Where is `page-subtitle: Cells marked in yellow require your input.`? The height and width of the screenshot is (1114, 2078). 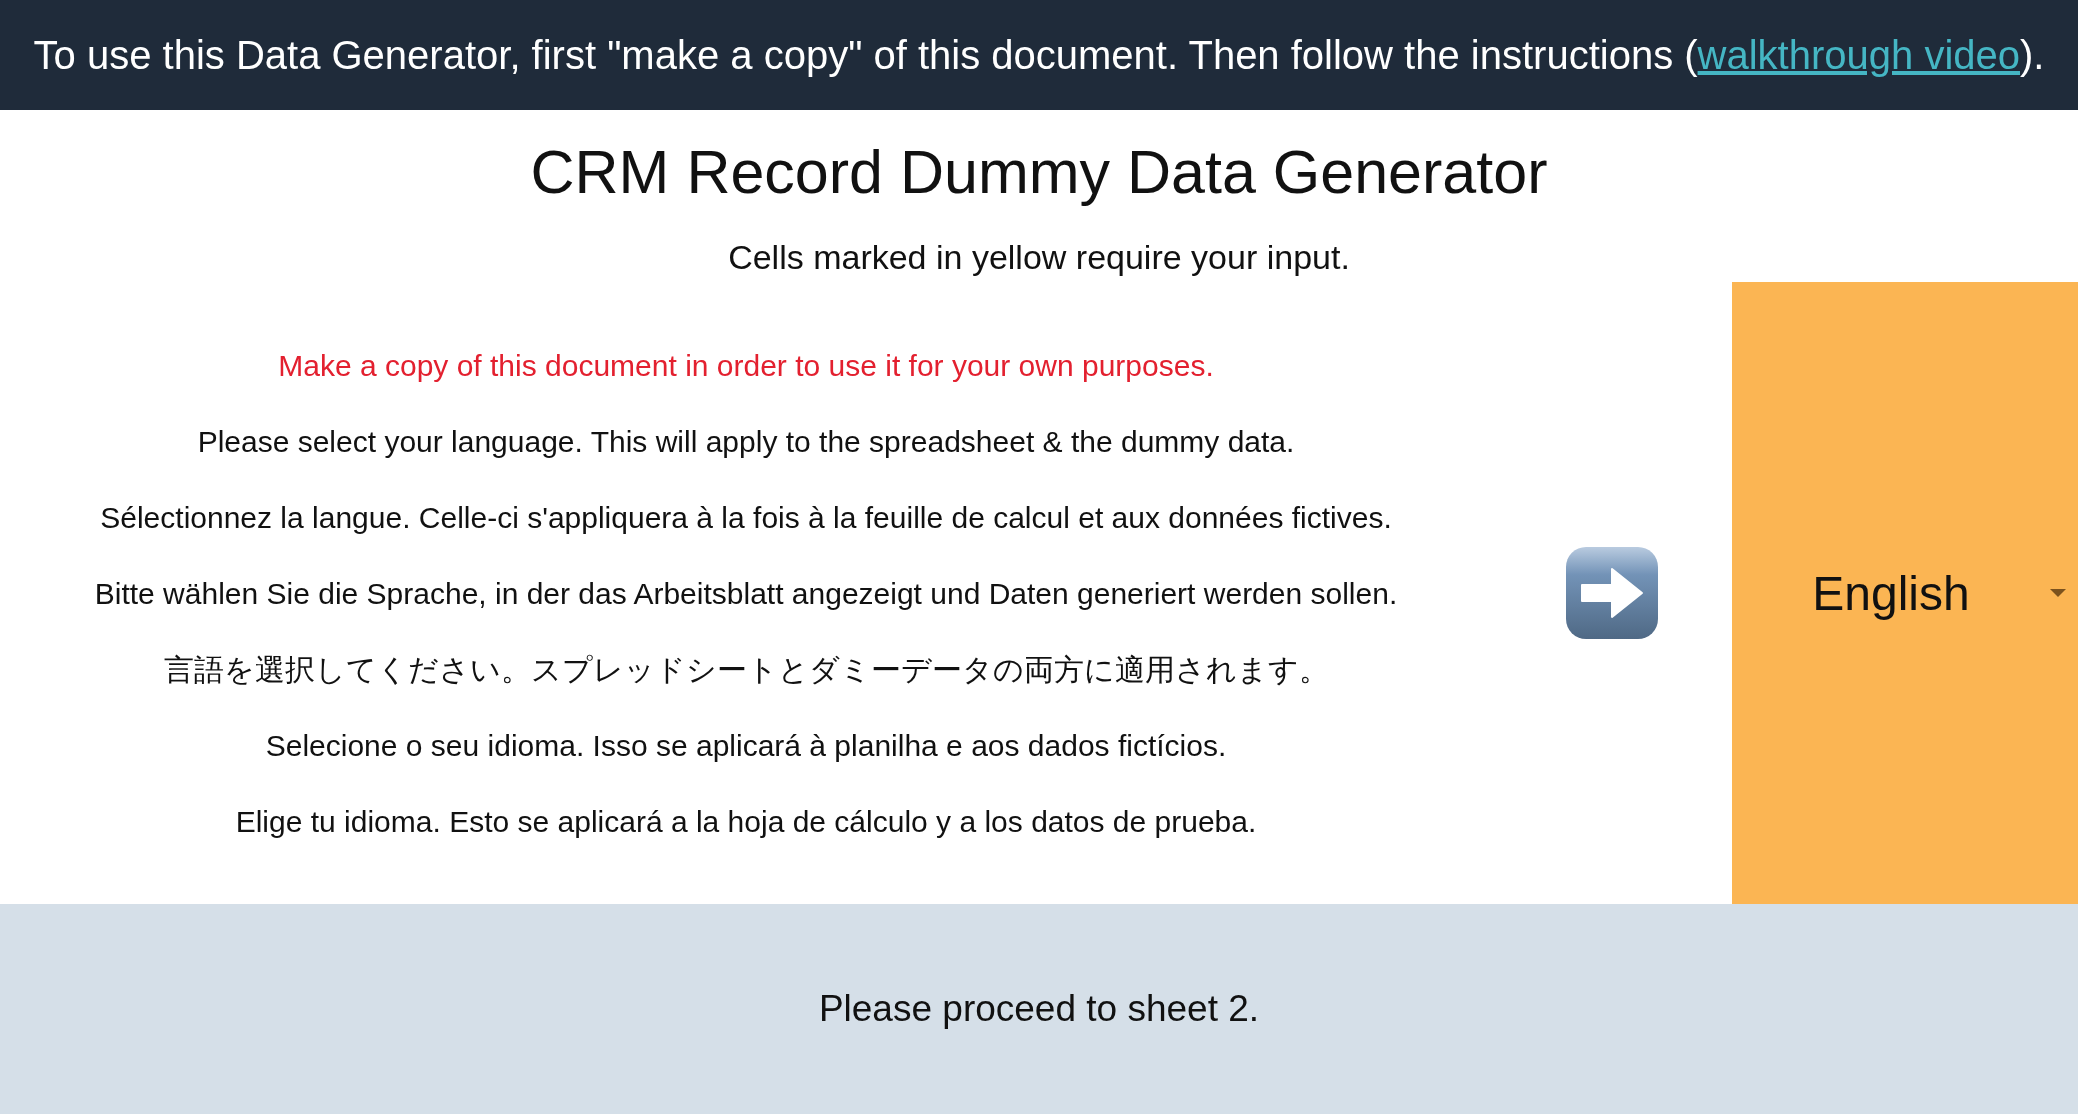
page-subtitle: Cells marked in yellow require your input. is located at coordinates (1039, 257).